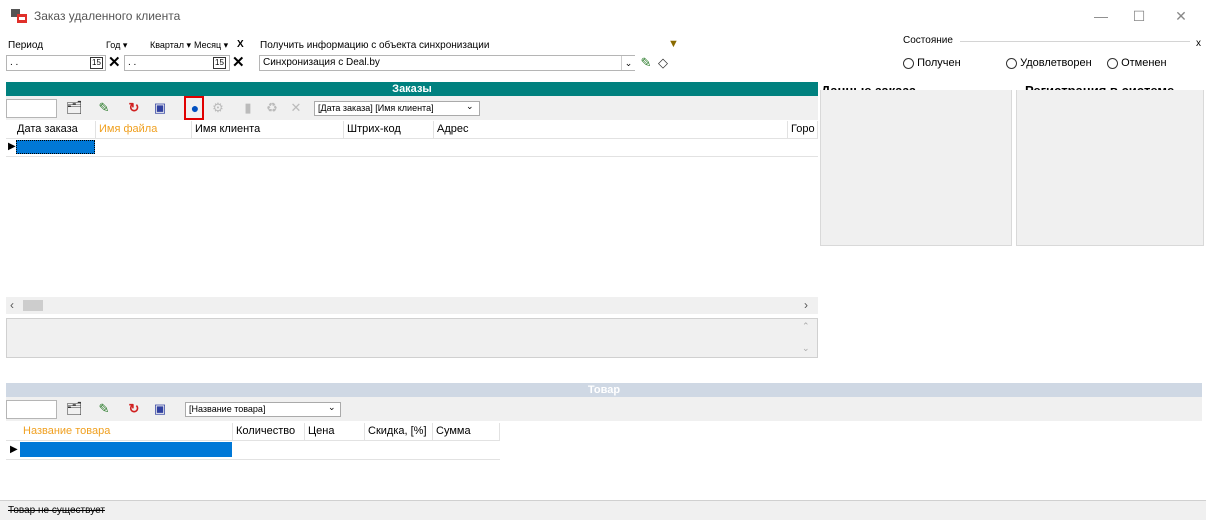  What do you see at coordinates (248, 107) in the screenshot?
I see `document-icon: ▮` at bounding box center [248, 107].